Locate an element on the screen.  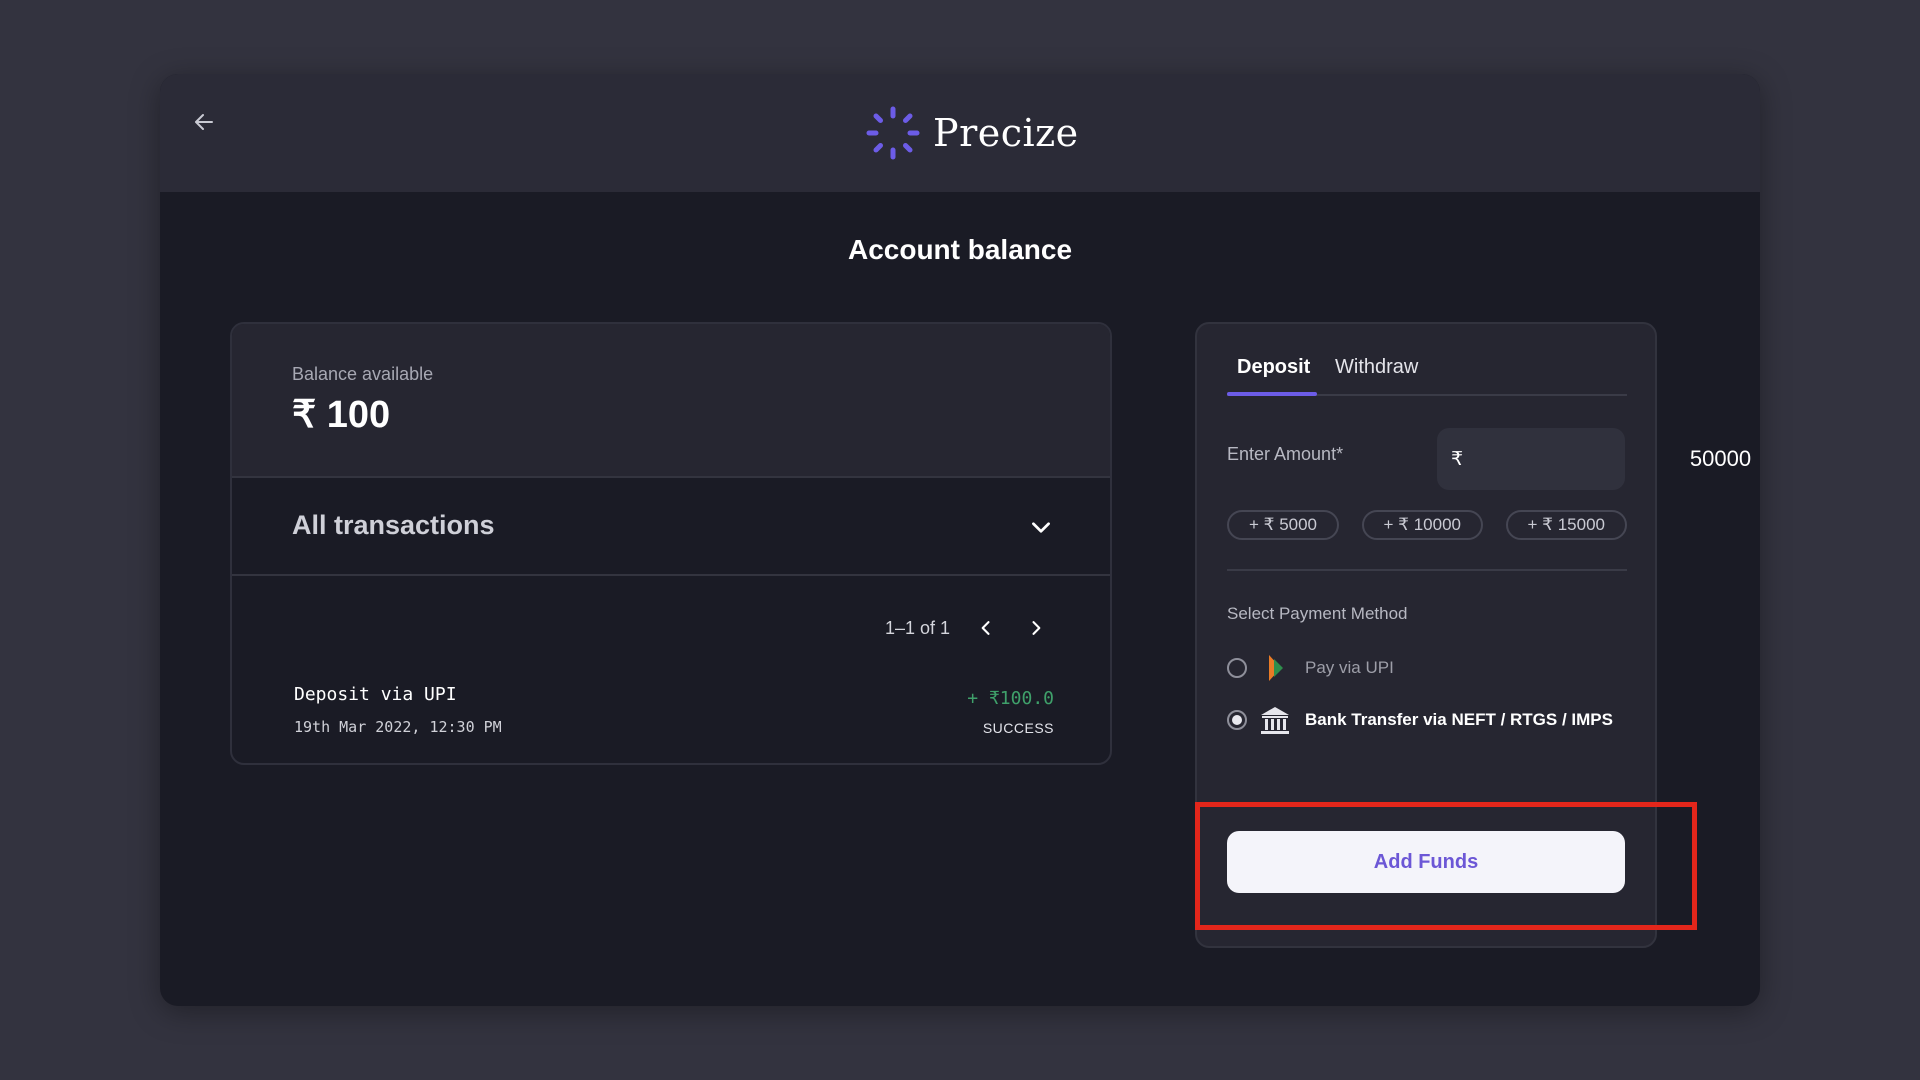
back-button is located at coordinates (204, 122).